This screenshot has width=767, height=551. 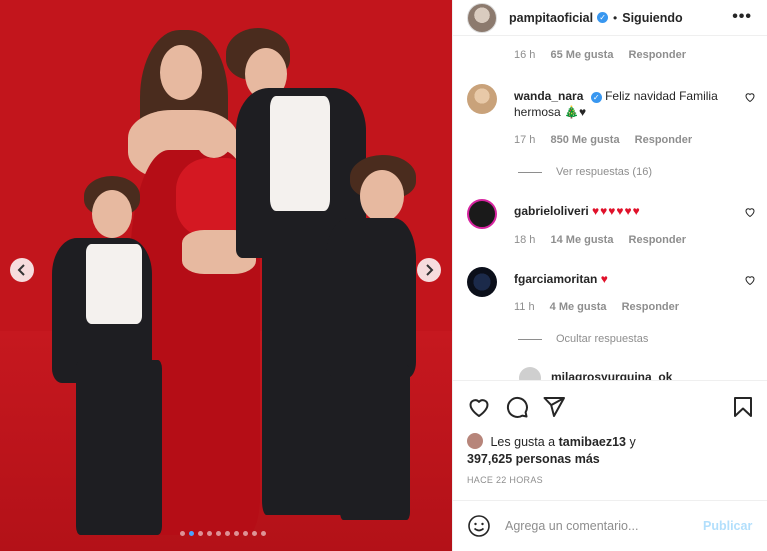 What do you see at coordinates (584, 140) in the screenshot?
I see `comment-likes: 850 Me gusta` at bounding box center [584, 140].